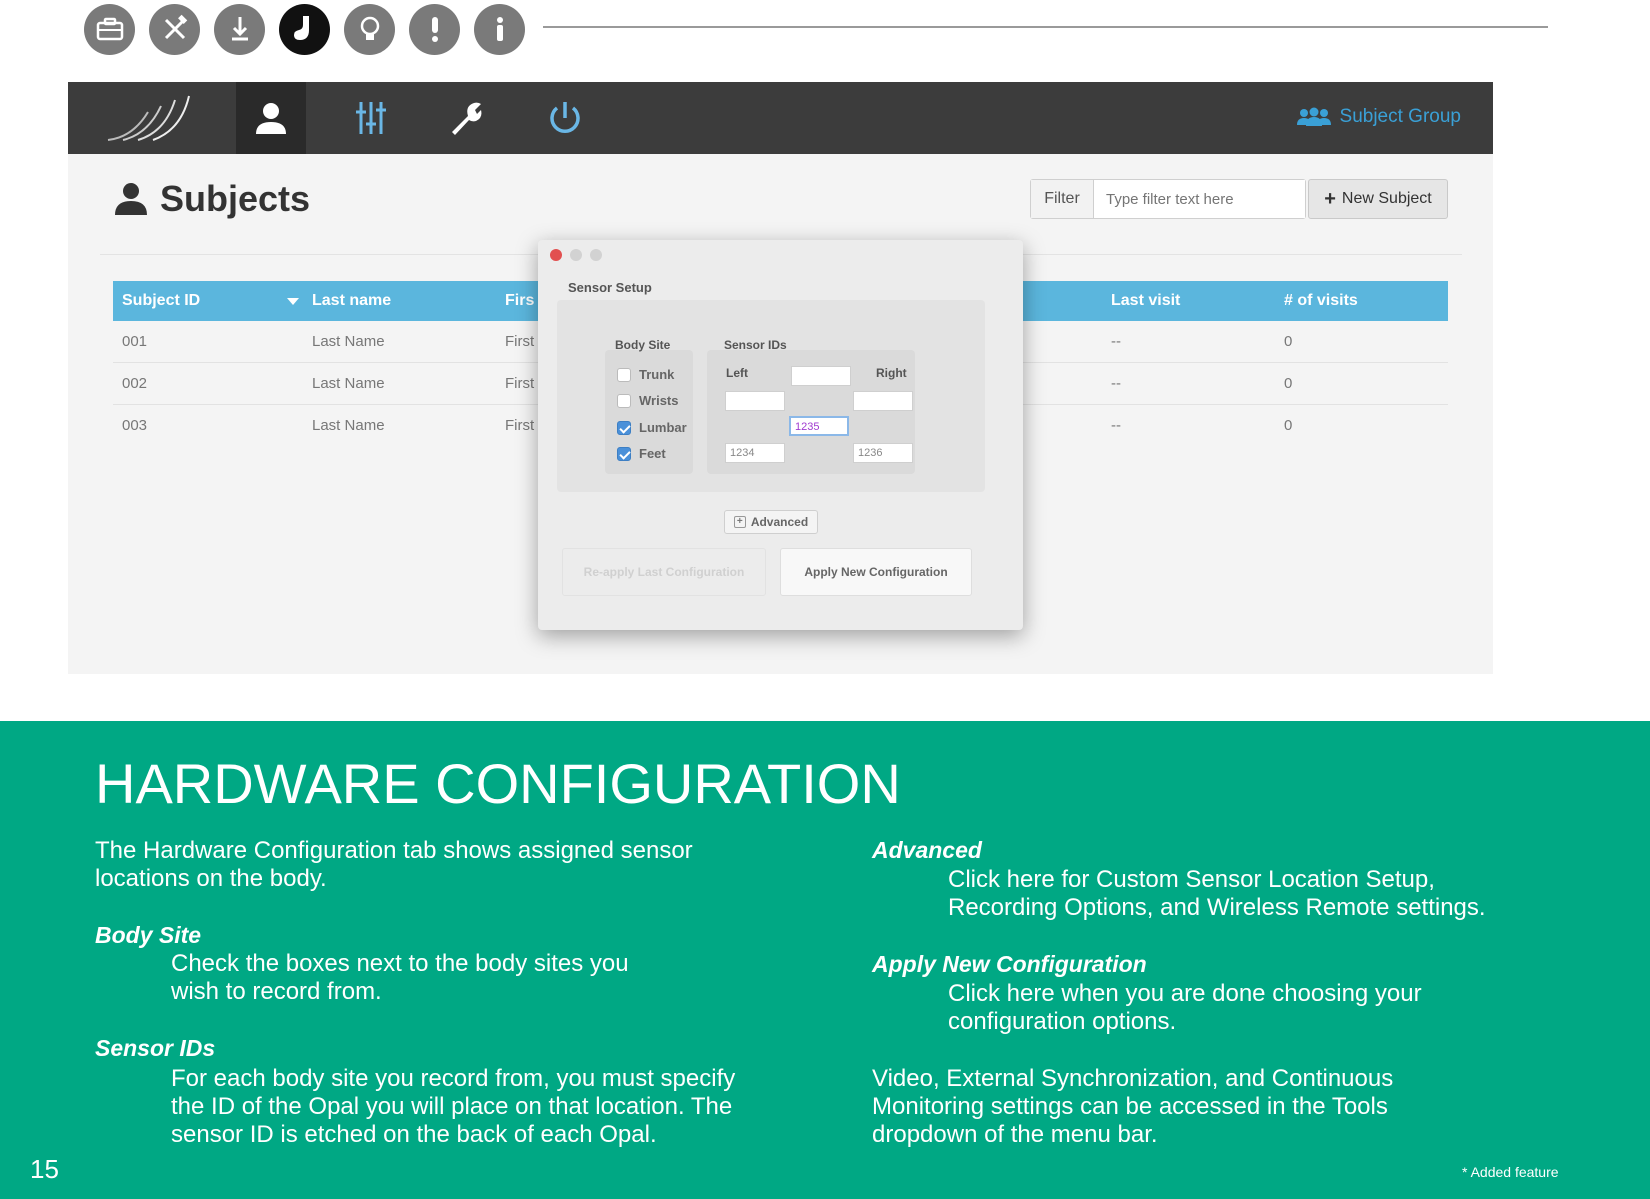  I want to click on intro-line-2: locations on the body., so click(211, 878).